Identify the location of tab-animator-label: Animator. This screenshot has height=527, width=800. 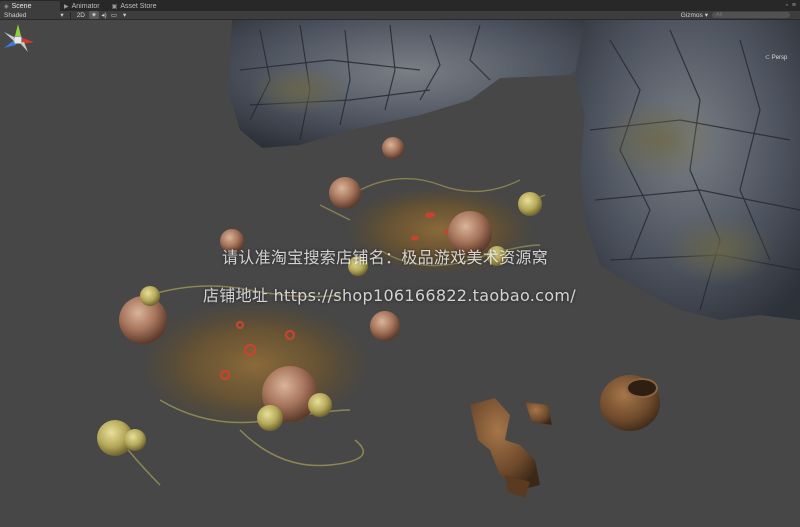
(85, 6).